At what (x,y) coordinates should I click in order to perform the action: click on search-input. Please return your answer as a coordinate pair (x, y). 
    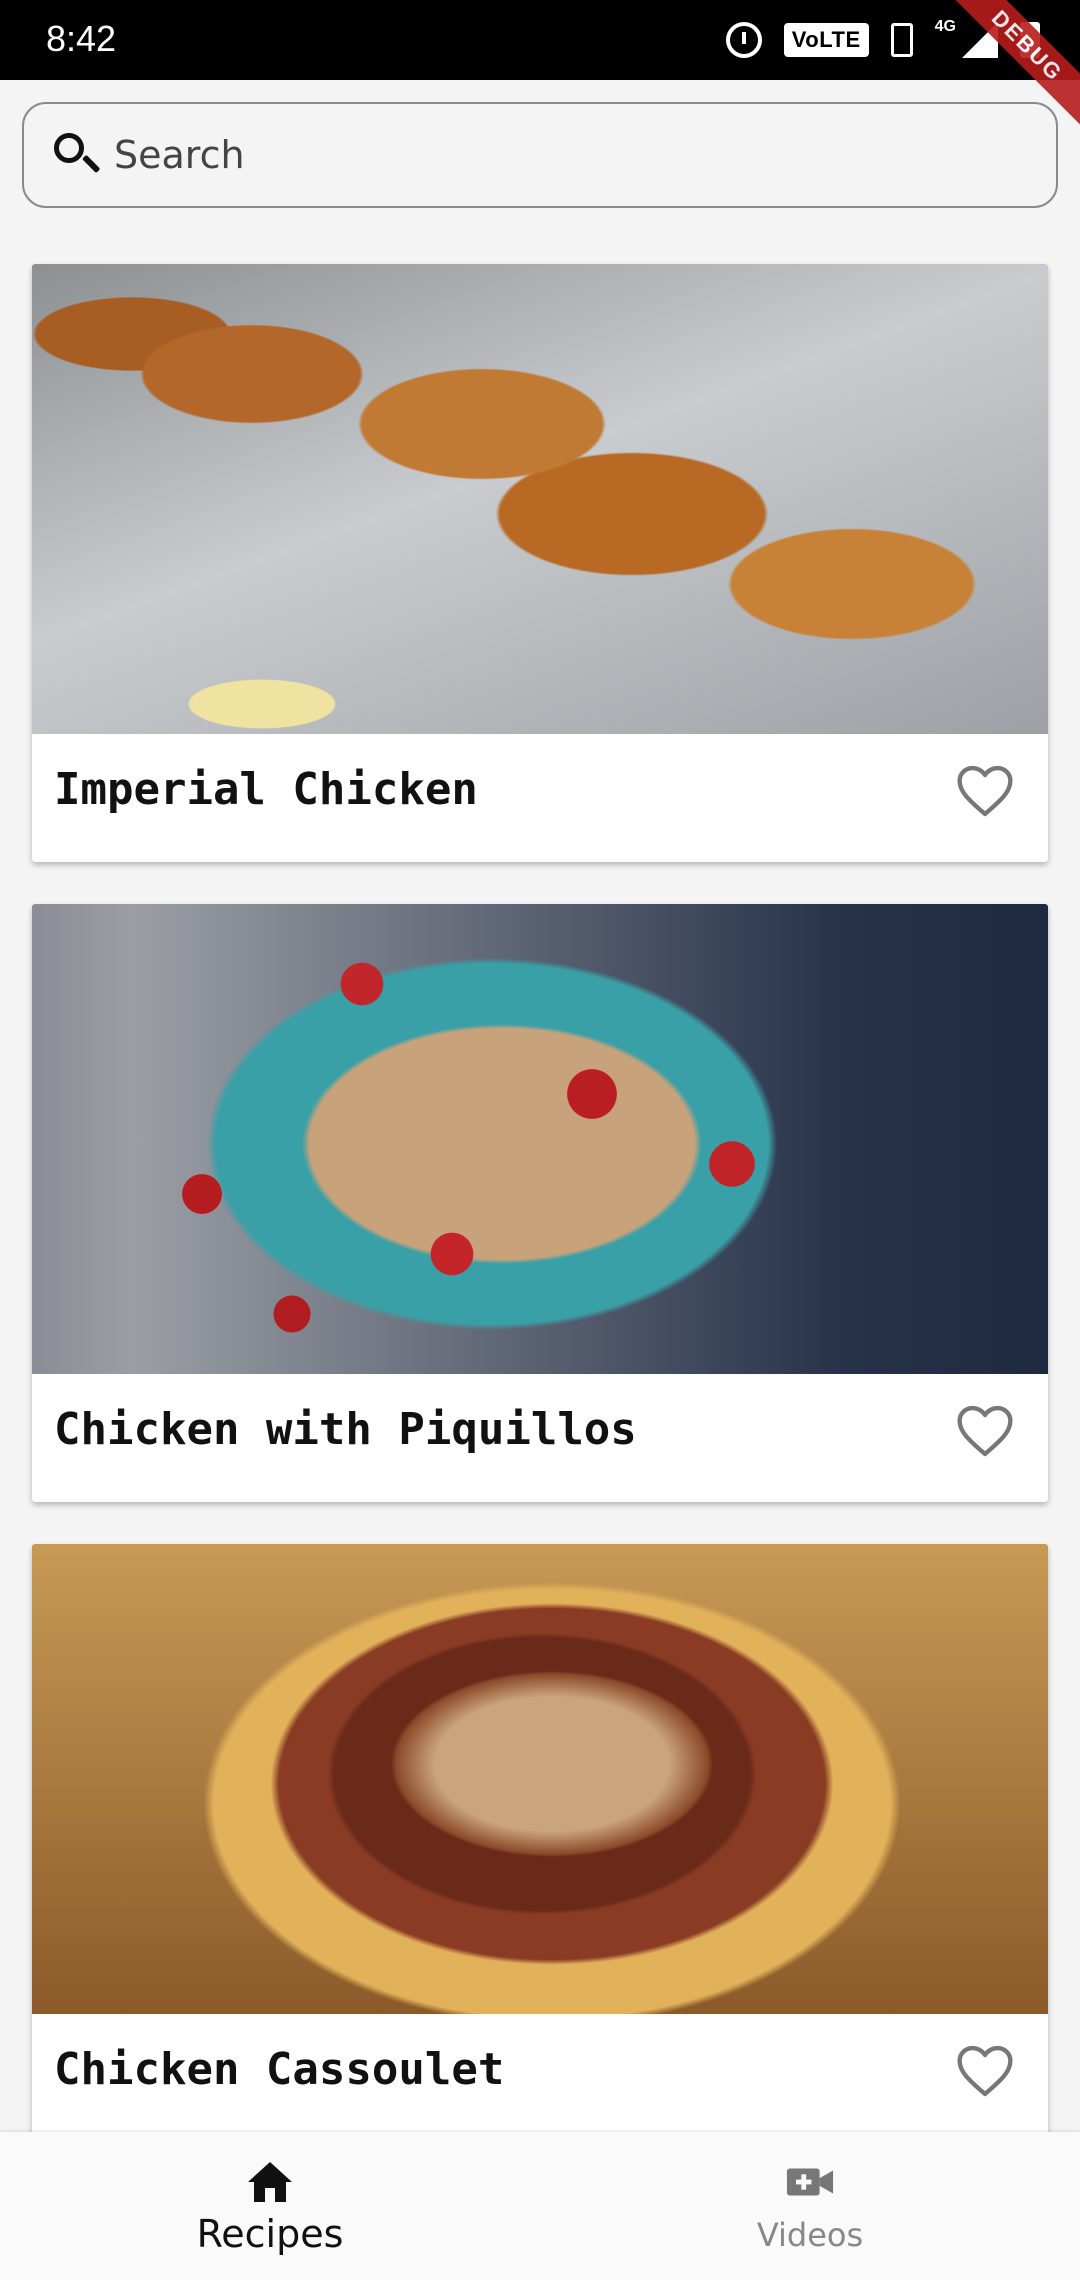
    Looking at the image, I should click on (564, 155).